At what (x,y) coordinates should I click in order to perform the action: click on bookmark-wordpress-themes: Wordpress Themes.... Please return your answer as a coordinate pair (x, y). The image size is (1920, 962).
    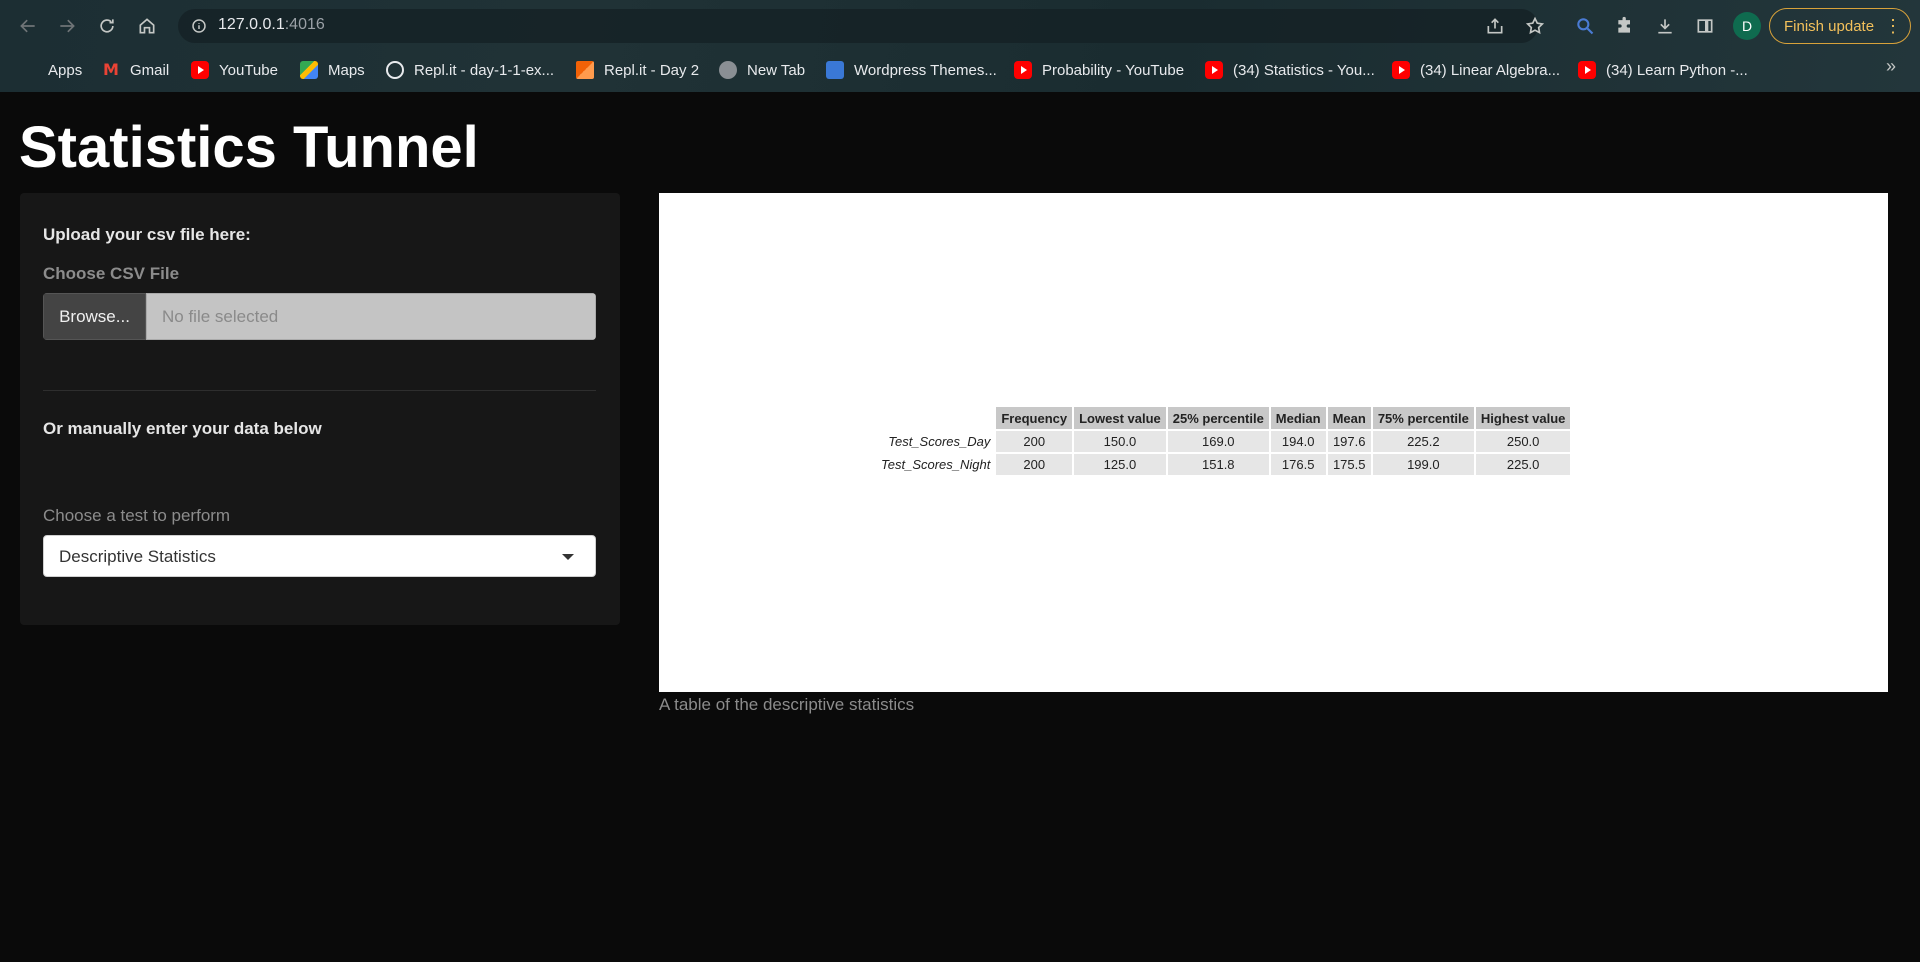
    Looking at the image, I should click on (911, 70).